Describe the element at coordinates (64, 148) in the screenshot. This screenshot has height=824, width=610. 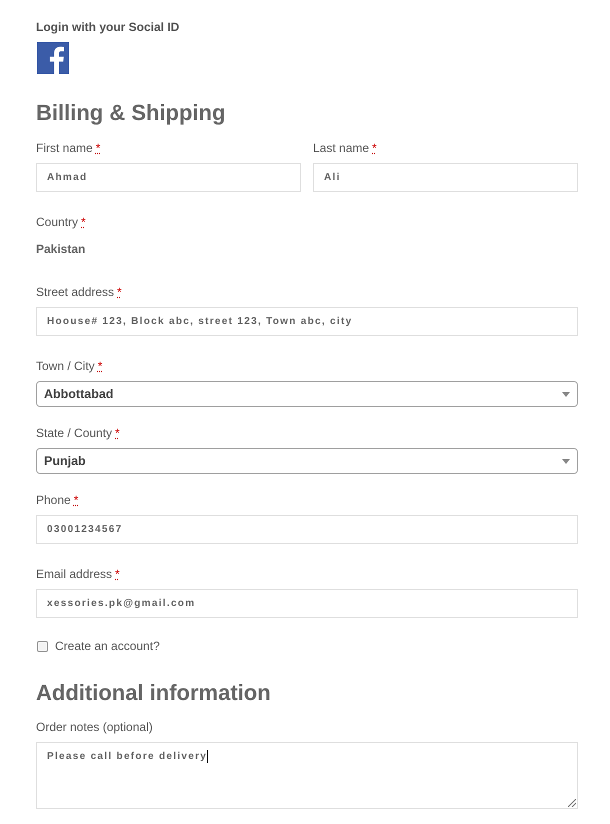
I see `field-label: First name` at that location.